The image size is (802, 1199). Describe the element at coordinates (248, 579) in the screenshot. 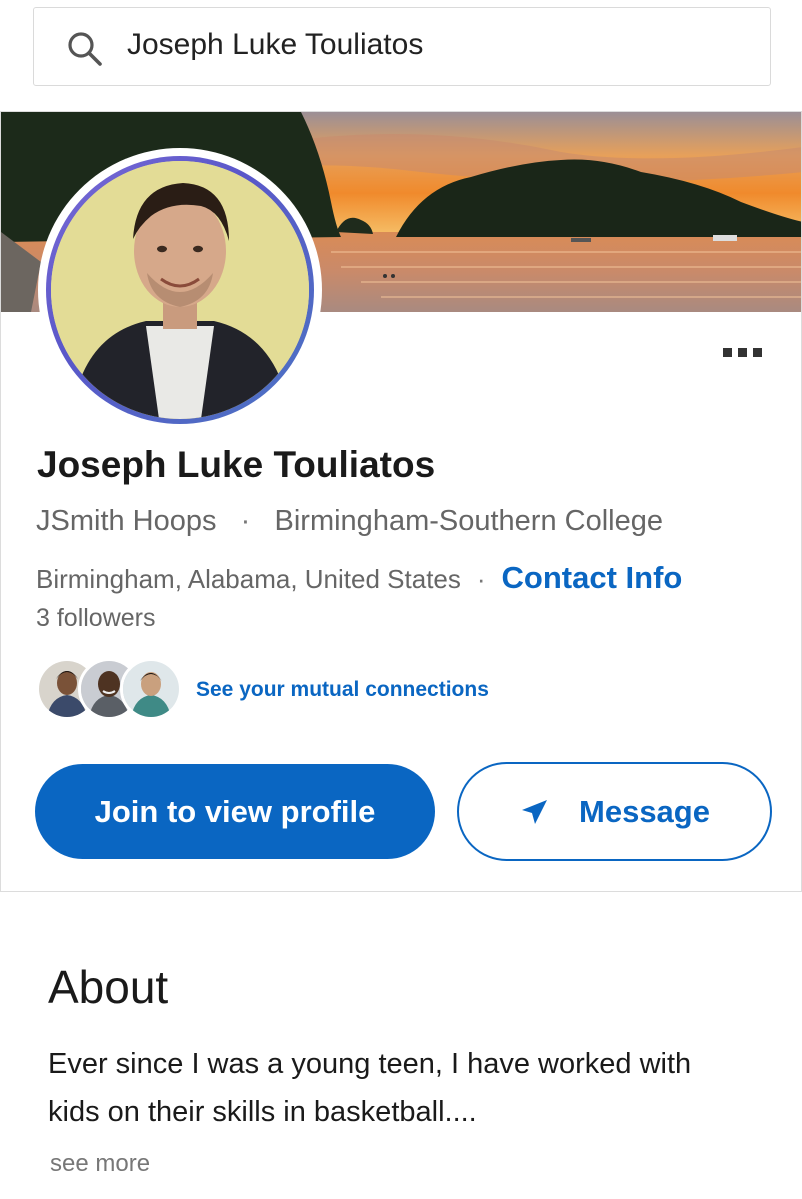

I see `profile-location: Birmingham, Alabama, United States` at that location.